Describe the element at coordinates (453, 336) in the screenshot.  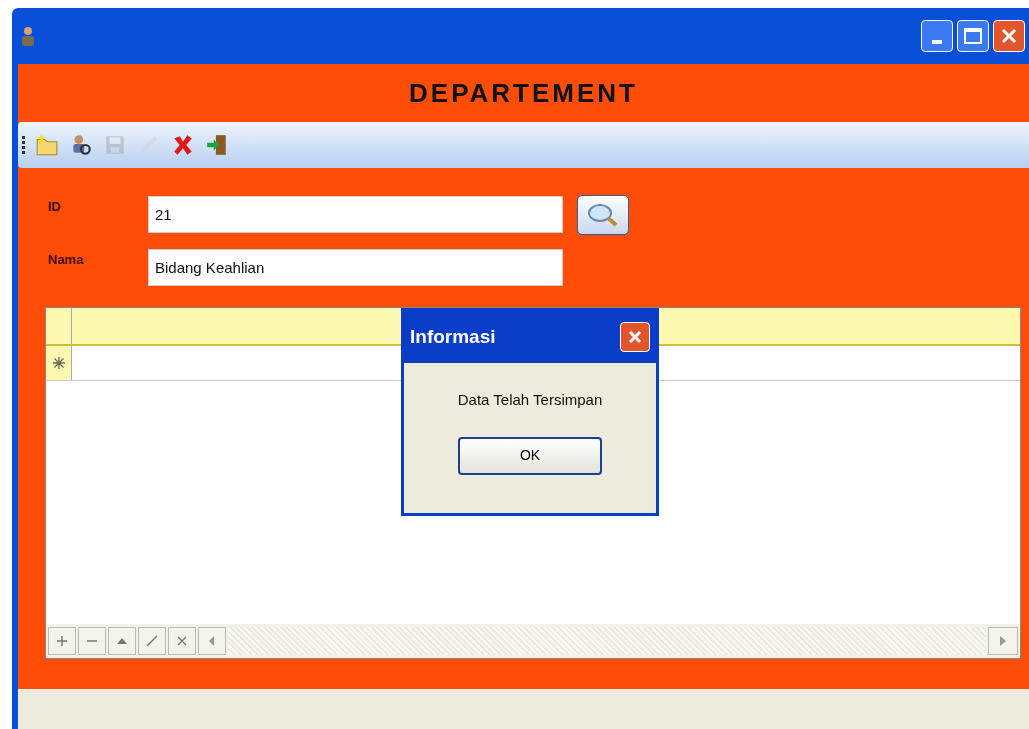
I see `dialog-title: Informasi` at that location.